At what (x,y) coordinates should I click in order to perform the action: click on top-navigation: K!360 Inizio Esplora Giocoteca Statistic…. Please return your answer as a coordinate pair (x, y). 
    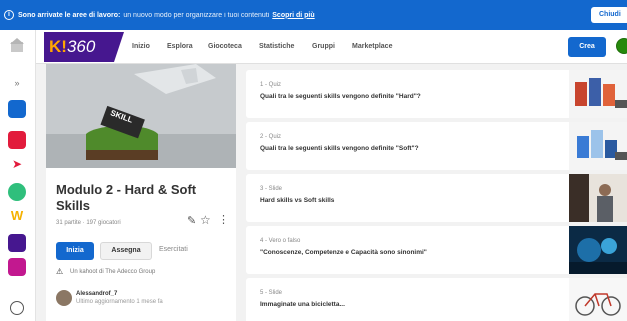
    Looking at the image, I should click on (331, 47).